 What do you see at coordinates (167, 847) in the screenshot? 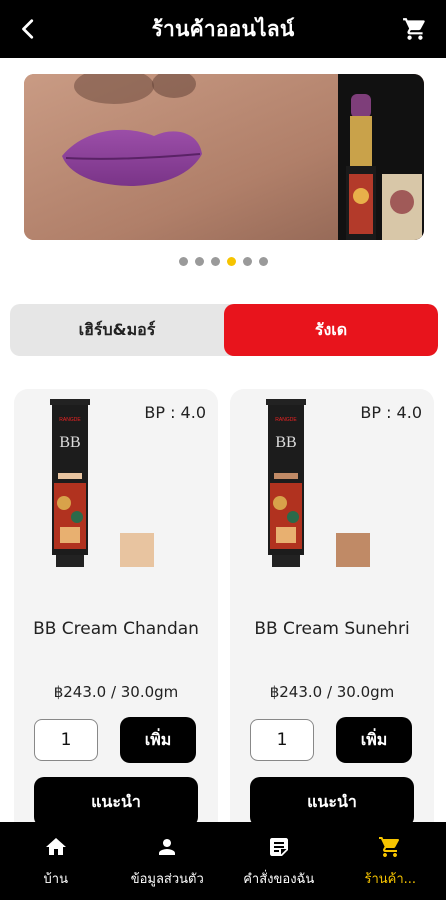
I see `person-icon` at bounding box center [167, 847].